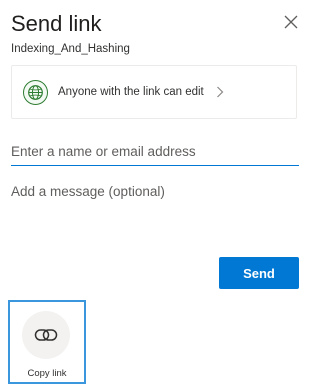 The height and width of the screenshot is (388, 320). What do you see at coordinates (220, 92) in the screenshot?
I see `chevron-right-icon` at bounding box center [220, 92].